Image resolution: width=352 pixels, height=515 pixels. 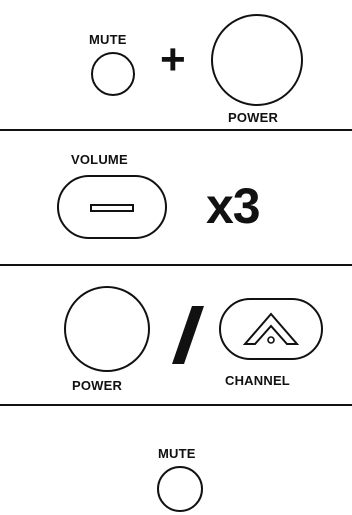 What do you see at coordinates (107, 329) in the screenshot?
I see `power-button-step3` at bounding box center [107, 329].